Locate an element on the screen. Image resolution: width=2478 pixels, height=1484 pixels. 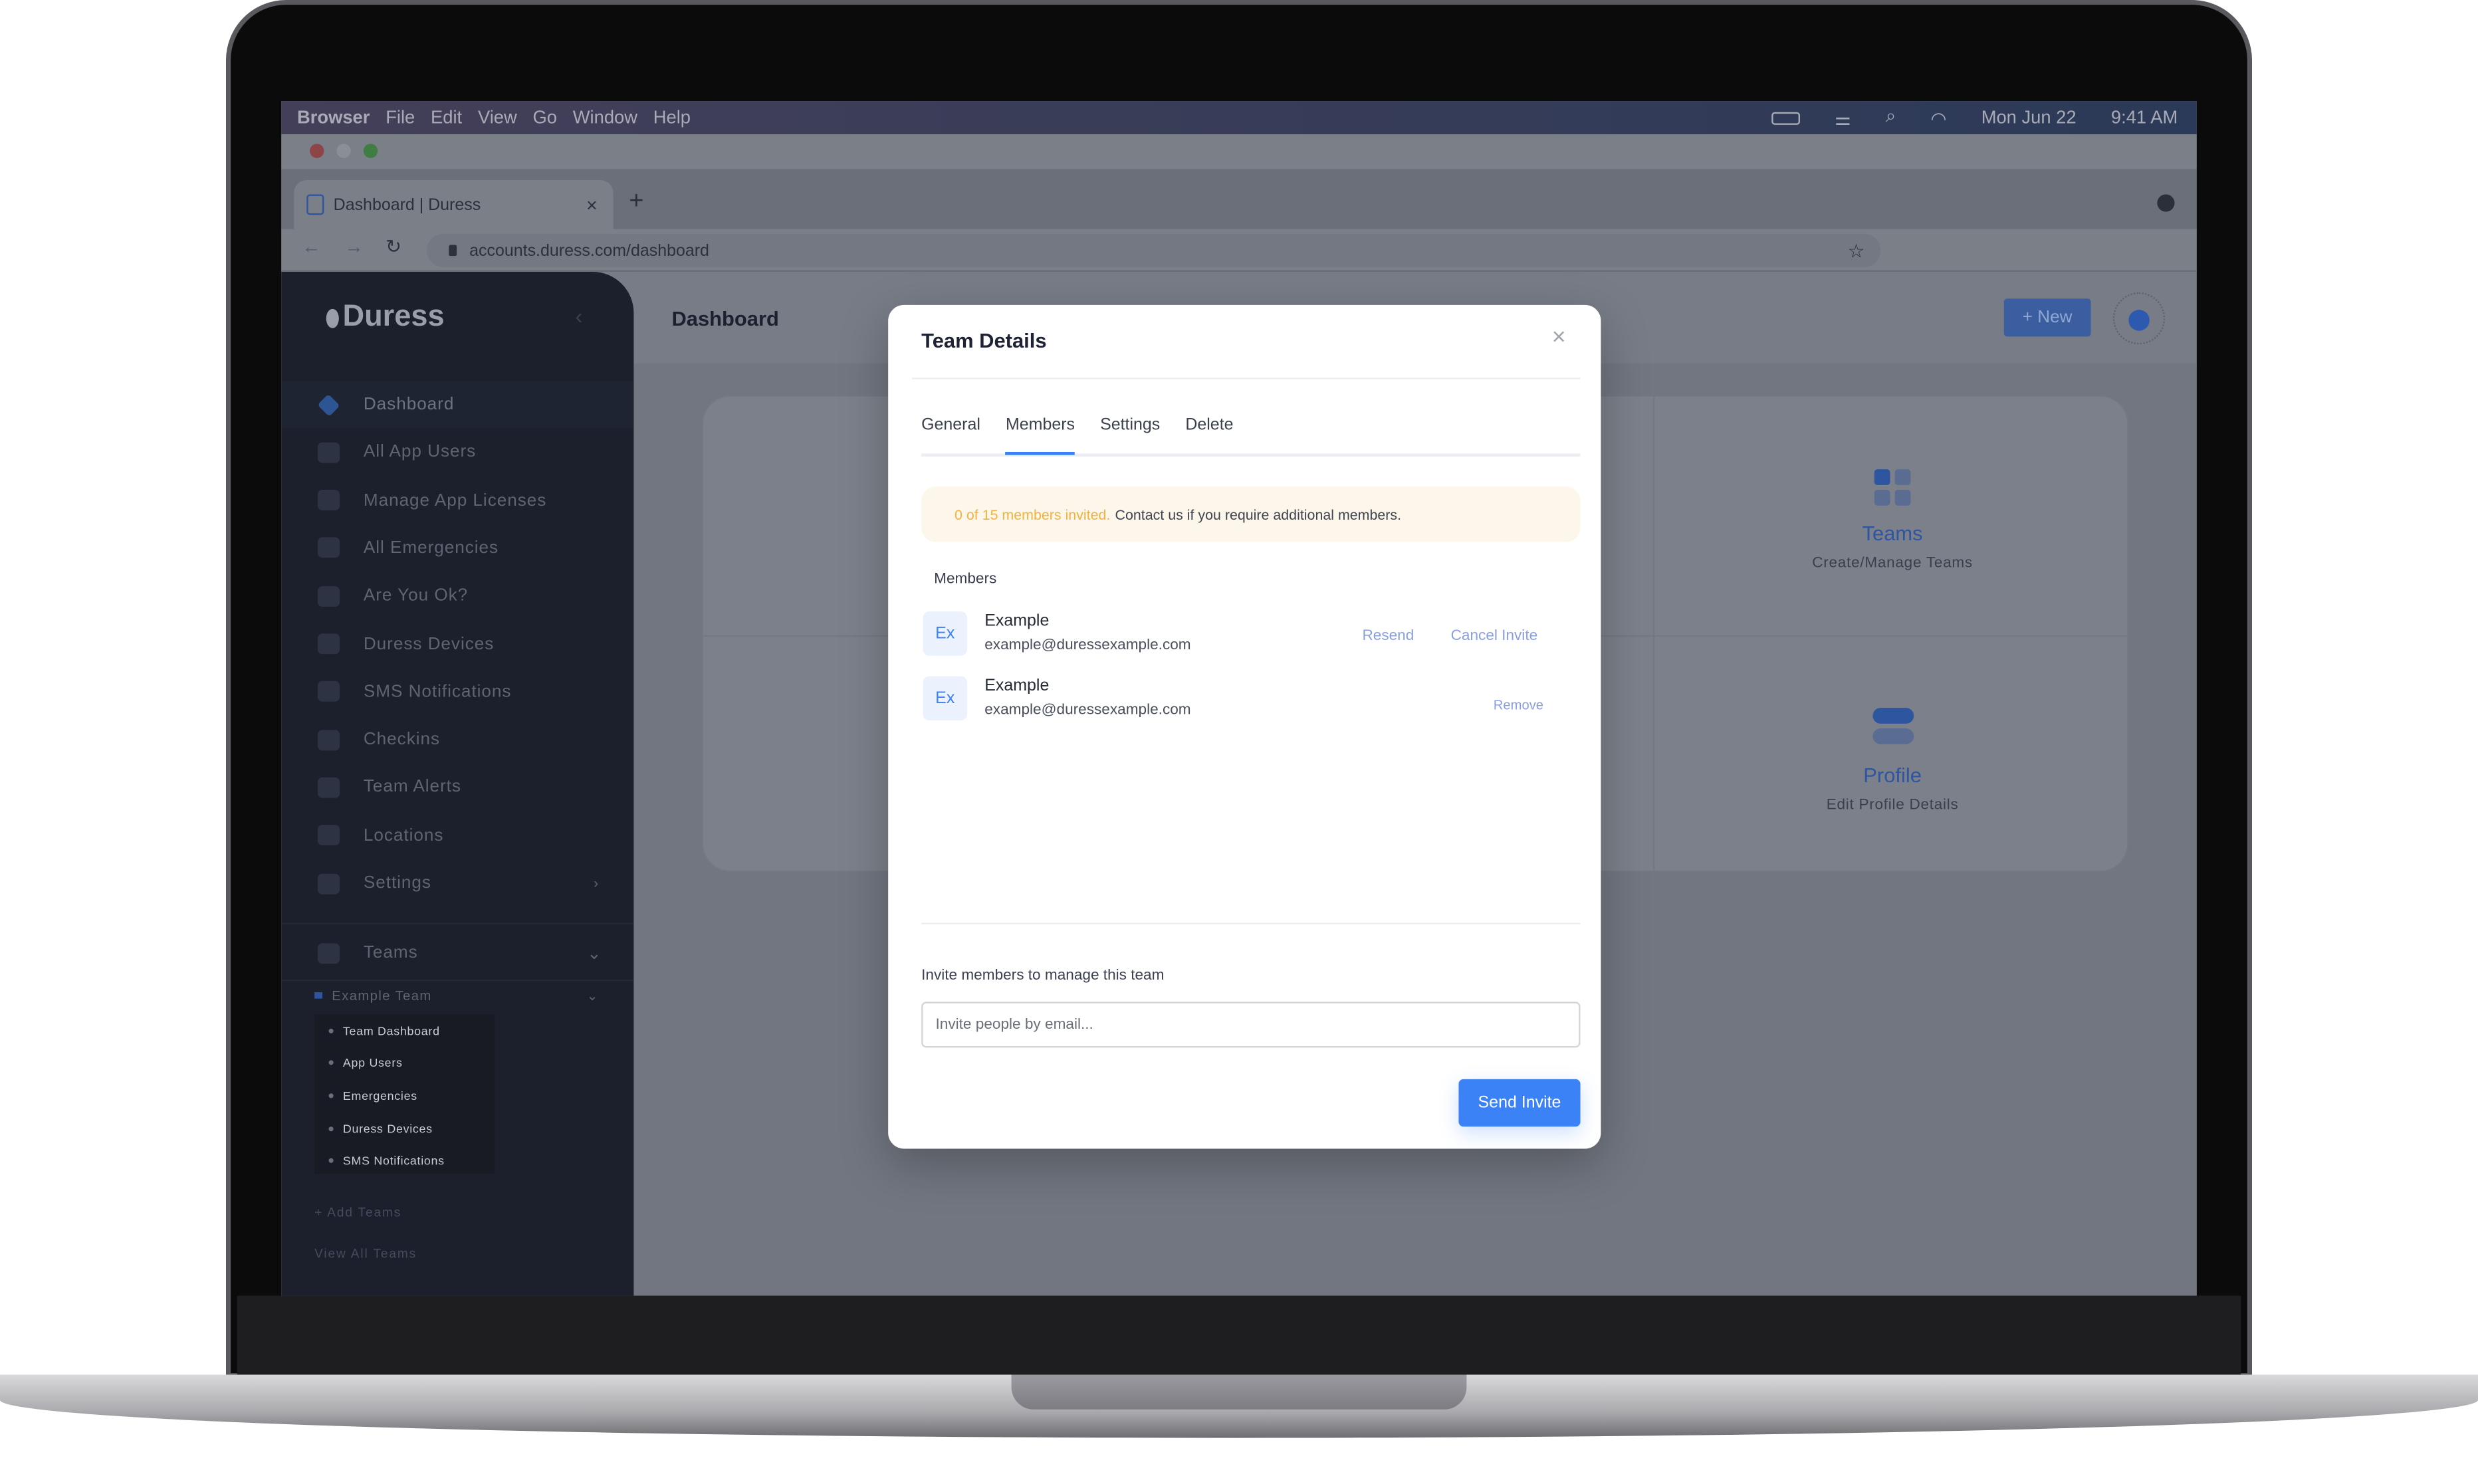
chevron-right-icon: › is located at coordinates (596, 883).